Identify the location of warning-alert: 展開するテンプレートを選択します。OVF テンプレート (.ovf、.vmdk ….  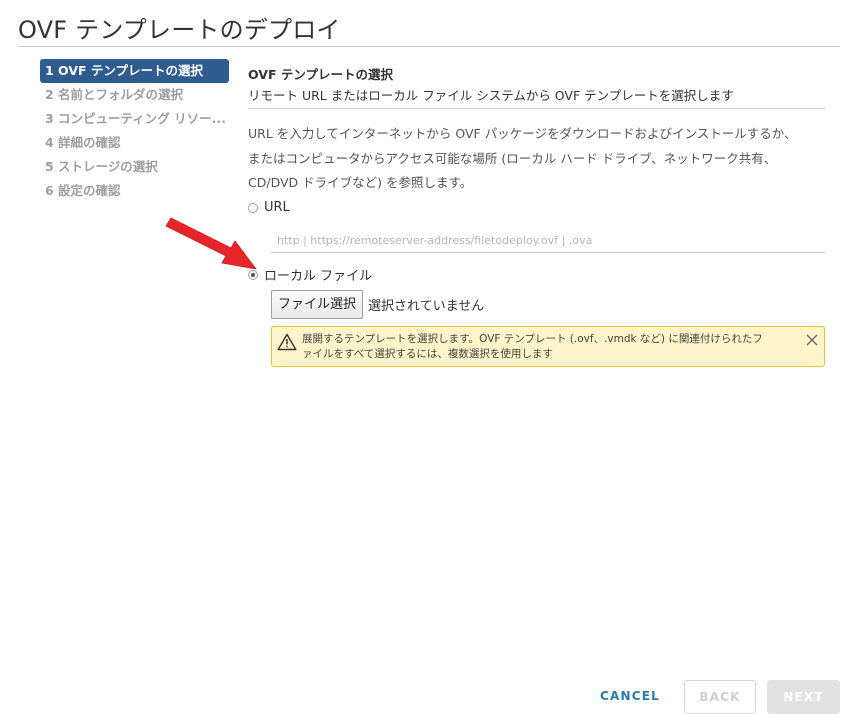
(548, 346).